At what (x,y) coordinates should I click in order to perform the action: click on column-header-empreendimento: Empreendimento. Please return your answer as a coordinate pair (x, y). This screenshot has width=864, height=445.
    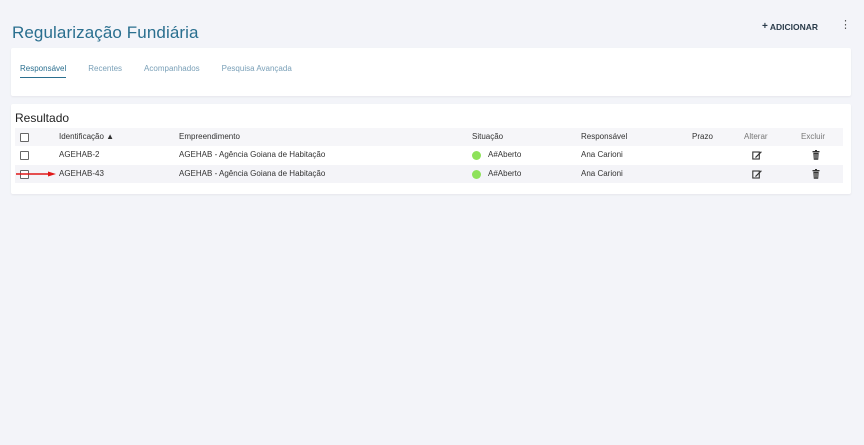
    Looking at the image, I should click on (209, 137).